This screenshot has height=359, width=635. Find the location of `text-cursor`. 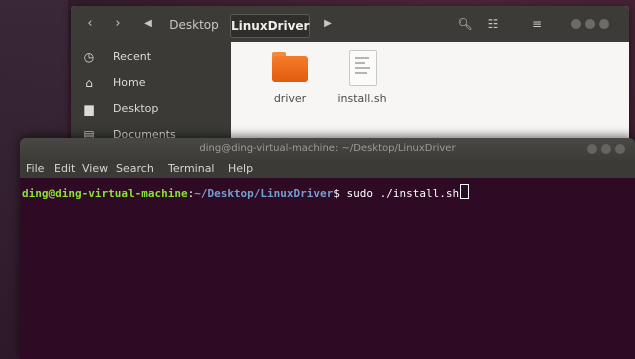

text-cursor is located at coordinates (465, 191).